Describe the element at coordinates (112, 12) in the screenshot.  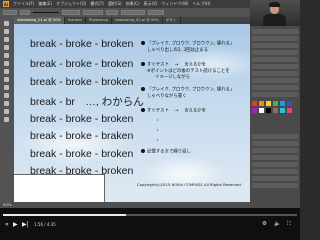
I see `style-control` at that location.